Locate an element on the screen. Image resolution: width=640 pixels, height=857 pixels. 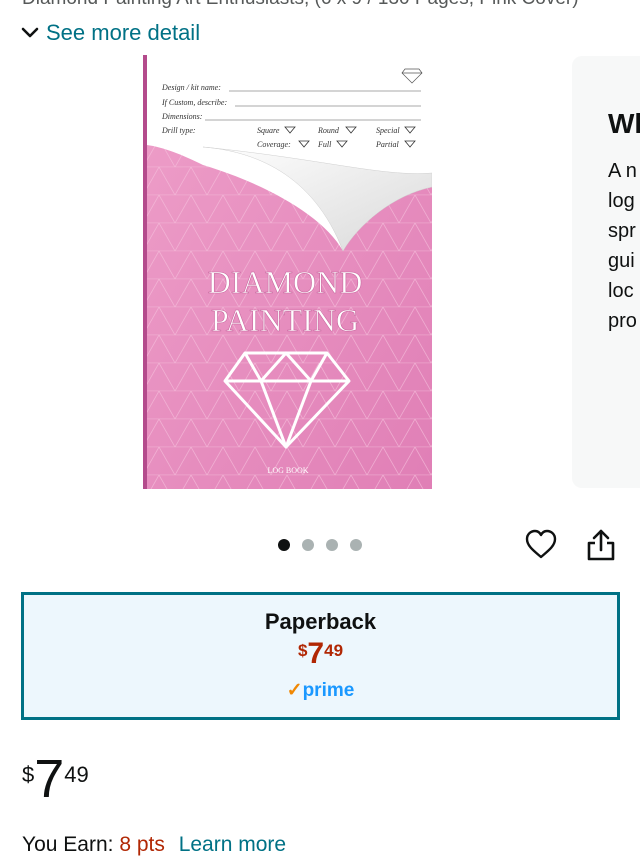
format-price-fraction: 49 is located at coordinates (334, 650).